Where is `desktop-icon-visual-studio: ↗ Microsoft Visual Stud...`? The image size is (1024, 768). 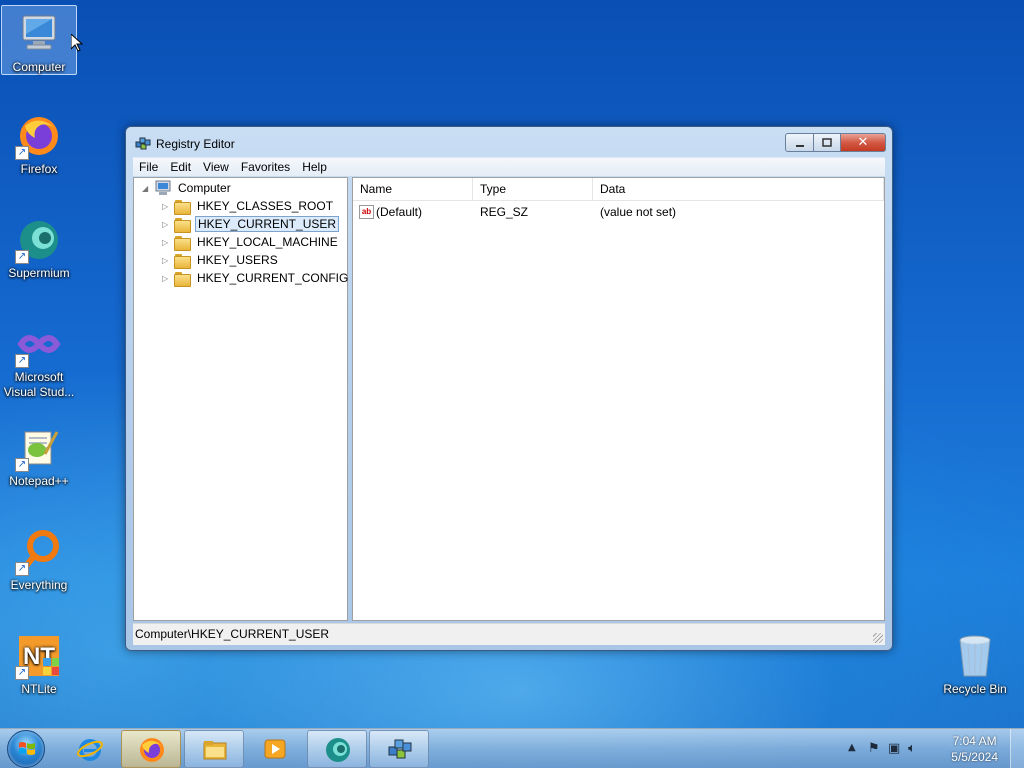
desktop-icon-visual-studio: ↗ Microsoft Visual Stud... is located at coordinates (39, 358).